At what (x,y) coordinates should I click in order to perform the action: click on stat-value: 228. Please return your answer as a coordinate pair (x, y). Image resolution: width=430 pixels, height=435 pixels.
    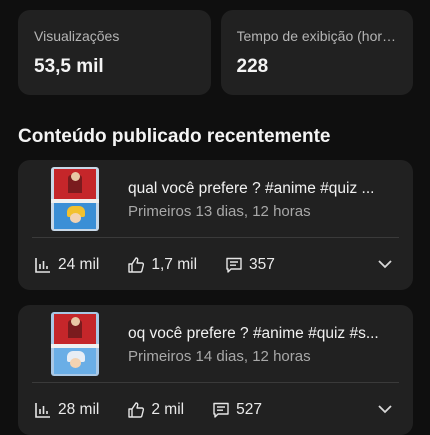
    Looking at the image, I should click on (252, 66).